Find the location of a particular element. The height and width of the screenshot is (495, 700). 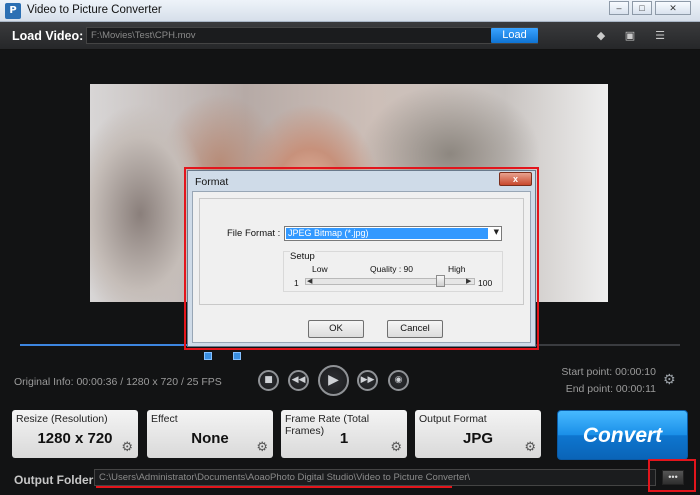

video-path-field: F:\Movies\Test\CPH.mov is located at coordinates (312, 35).